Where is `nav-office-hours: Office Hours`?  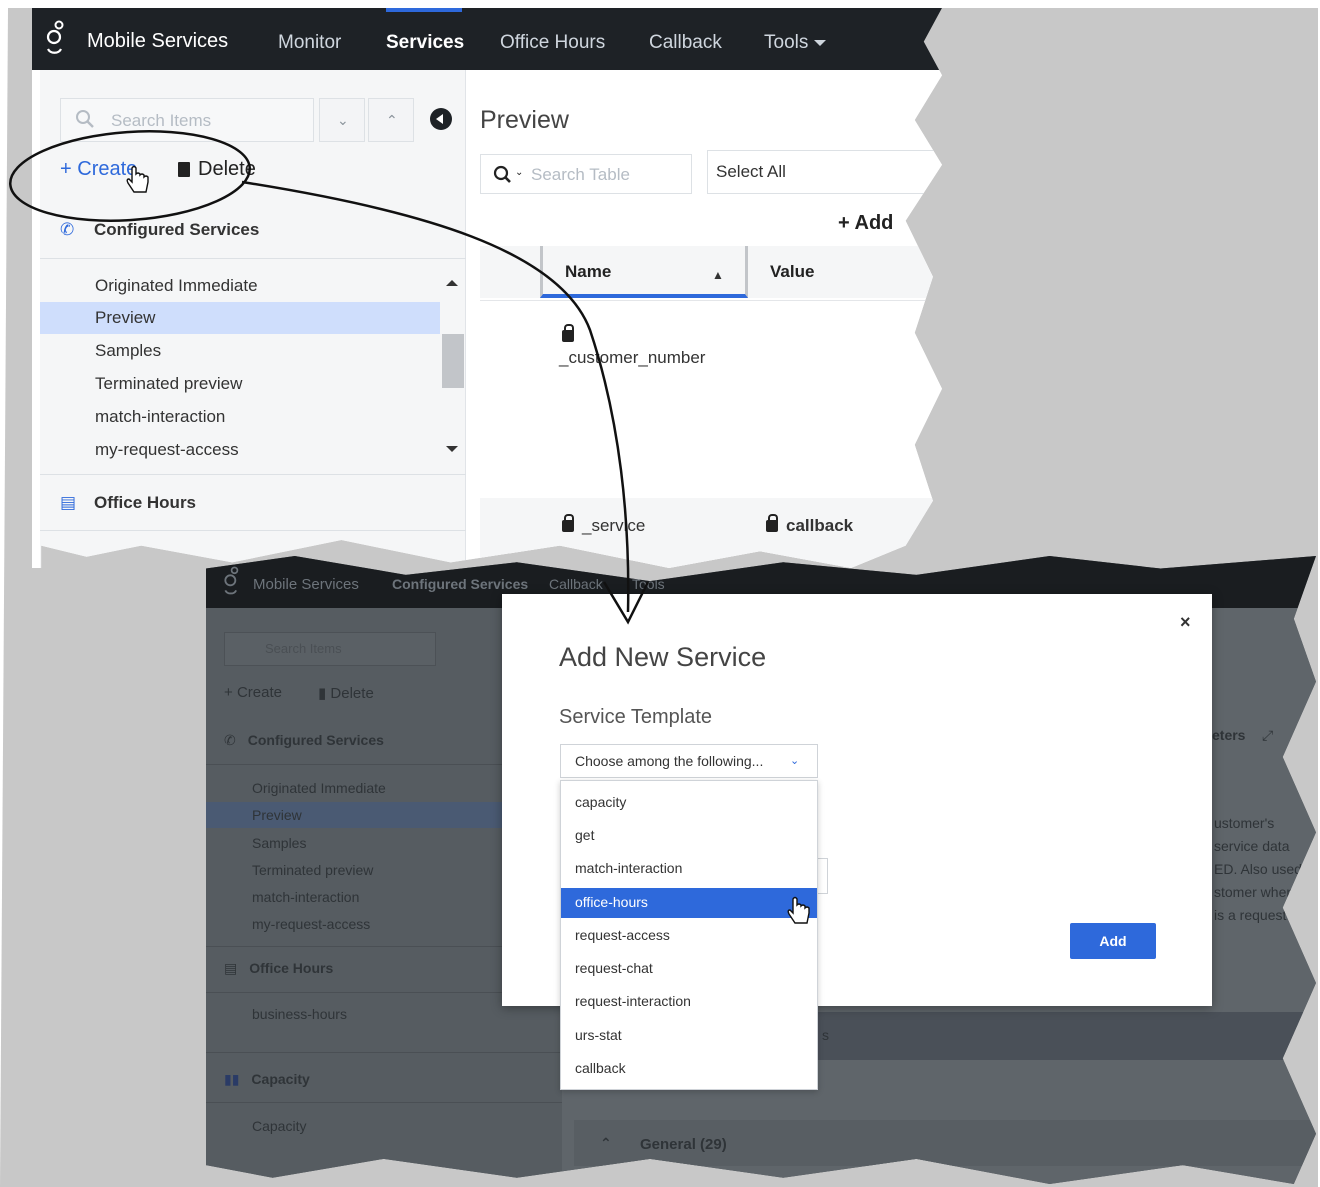 nav-office-hours: Office Hours is located at coordinates (552, 43).